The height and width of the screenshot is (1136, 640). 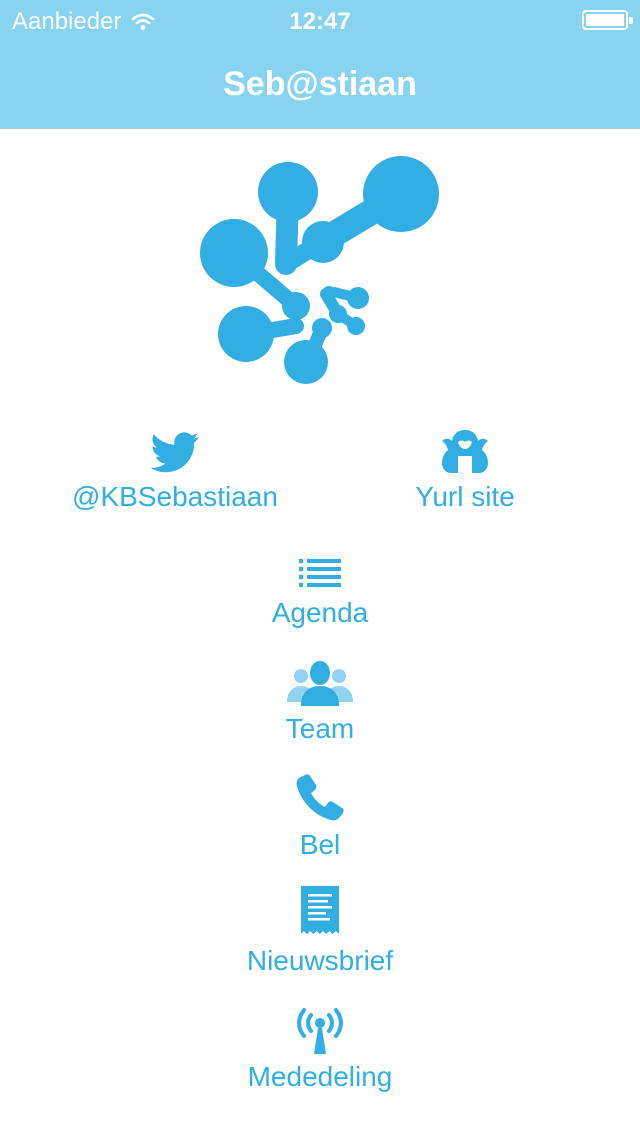 What do you see at coordinates (320, 797) in the screenshot?
I see `phone-icon` at bounding box center [320, 797].